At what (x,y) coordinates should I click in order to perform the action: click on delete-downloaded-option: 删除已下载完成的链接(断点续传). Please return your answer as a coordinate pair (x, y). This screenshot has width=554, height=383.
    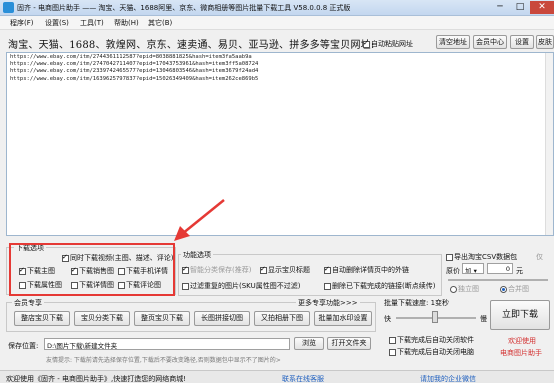
    Looking at the image, I should click on (379, 286).